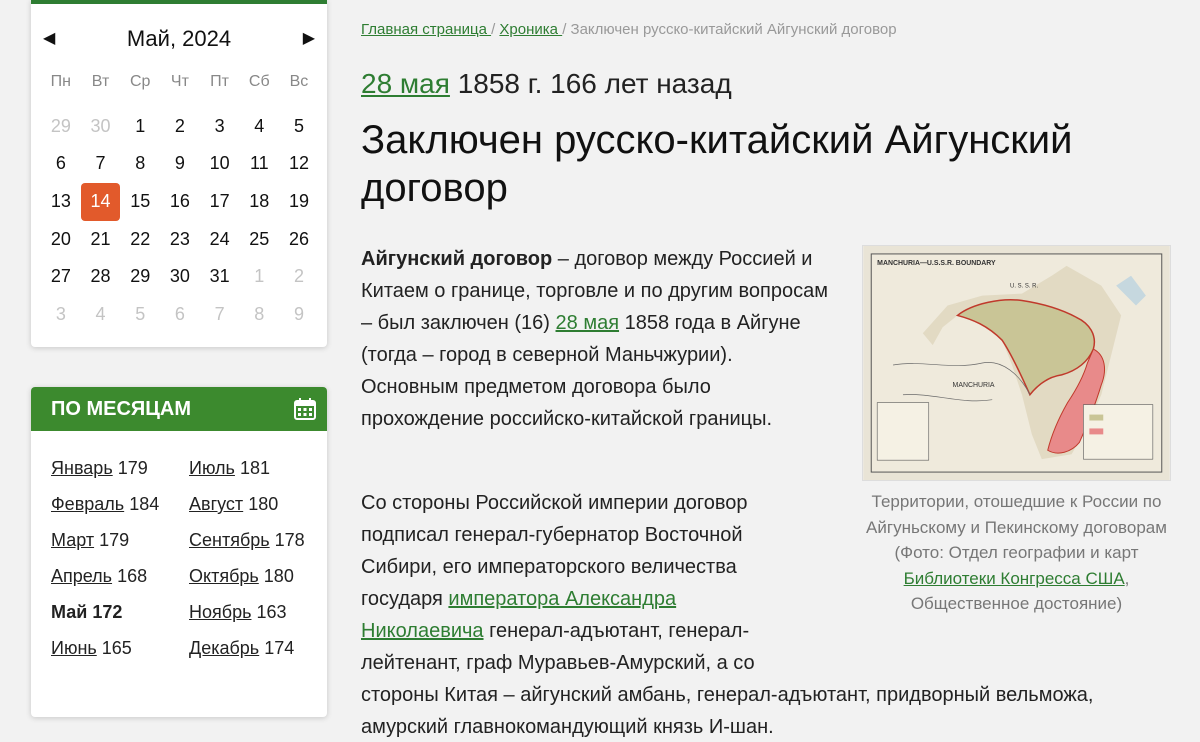 Image resolution: width=1200 pixels, height=742 pixels. I want to click on calendar-day: 24, so click(220, 239).